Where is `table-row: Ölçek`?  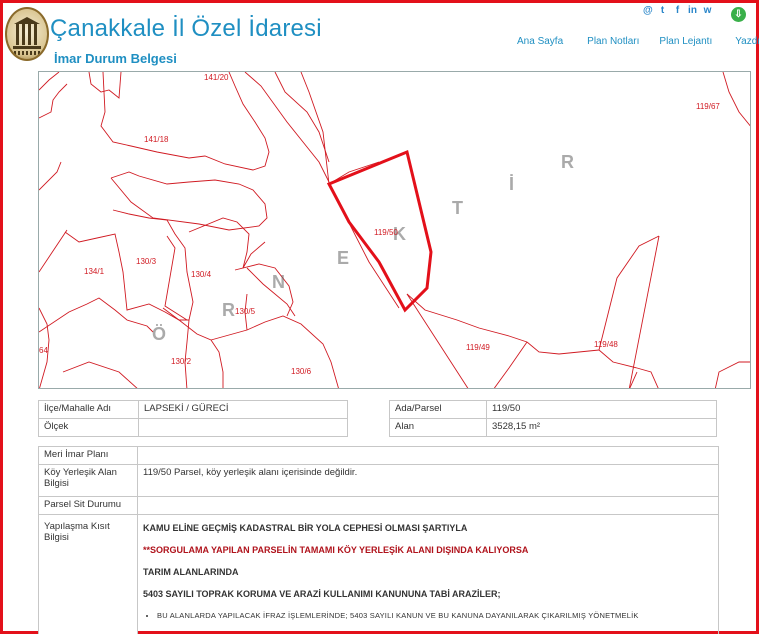 table-row: Ölçek is located at coordinates (193, 427).